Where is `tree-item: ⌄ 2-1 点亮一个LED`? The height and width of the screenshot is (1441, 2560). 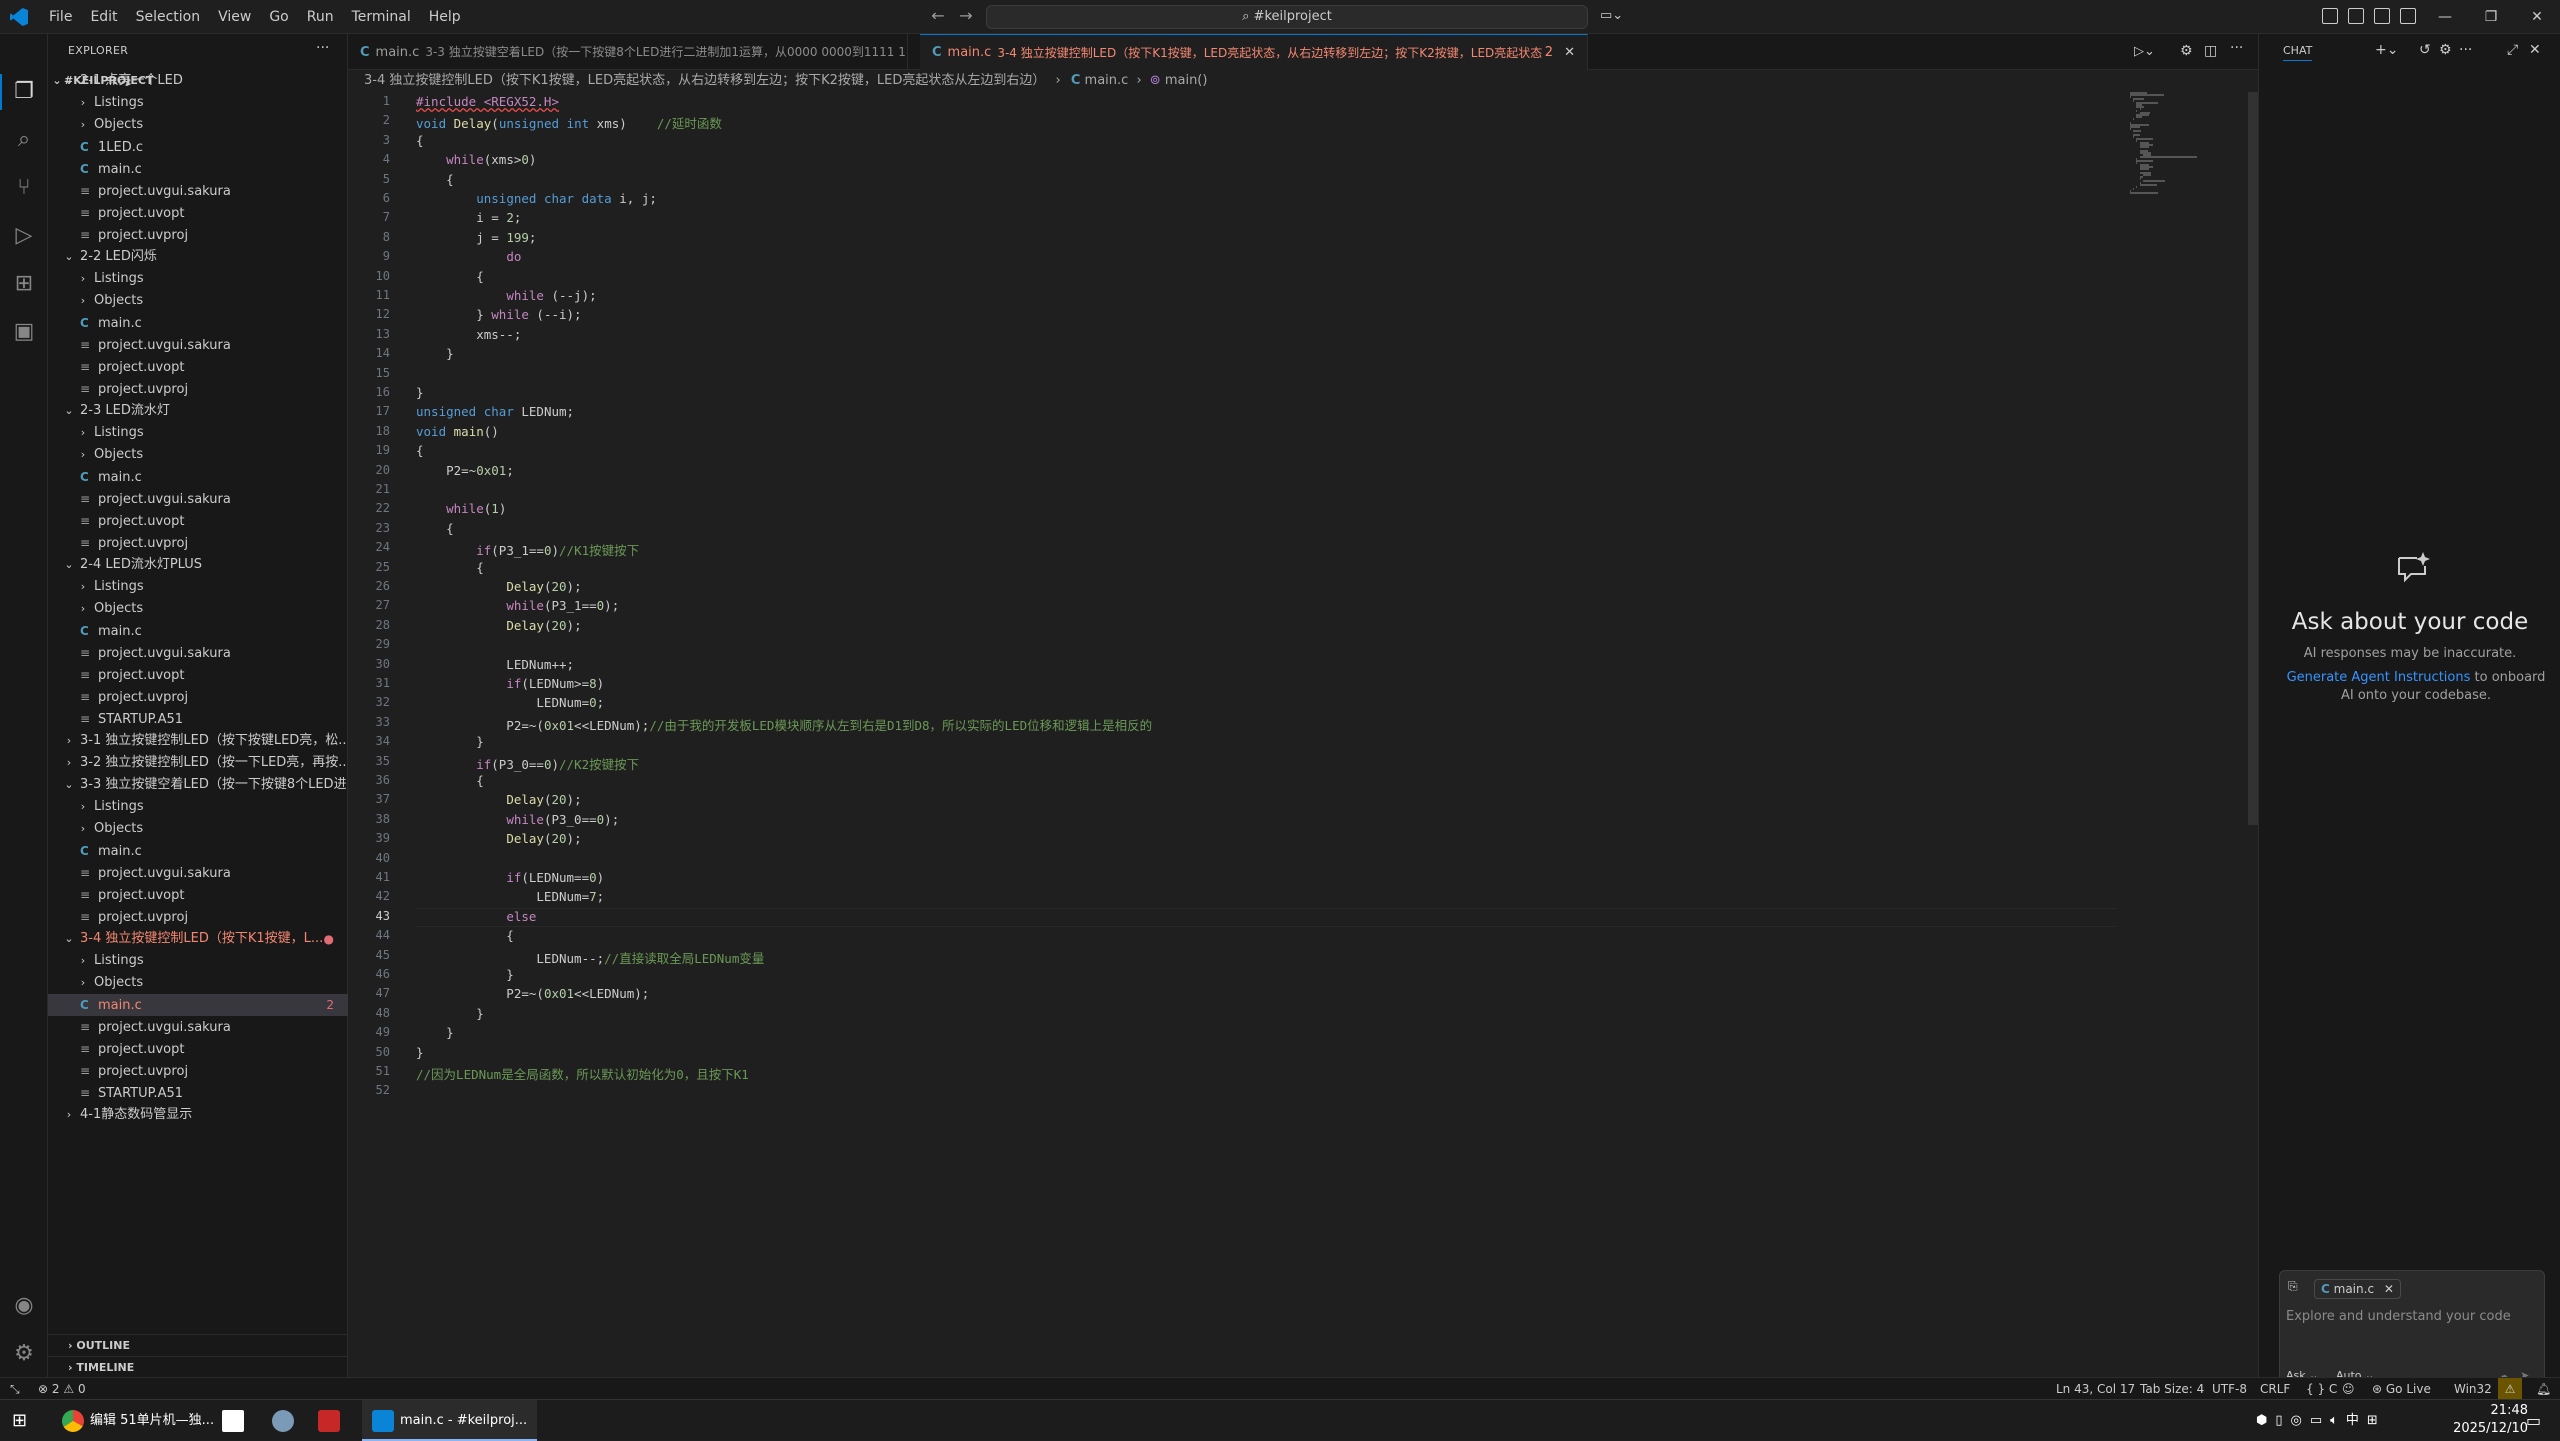 tree-item: ⌄ 2-1 点亮一个LED is located at coordinates (198, 81).